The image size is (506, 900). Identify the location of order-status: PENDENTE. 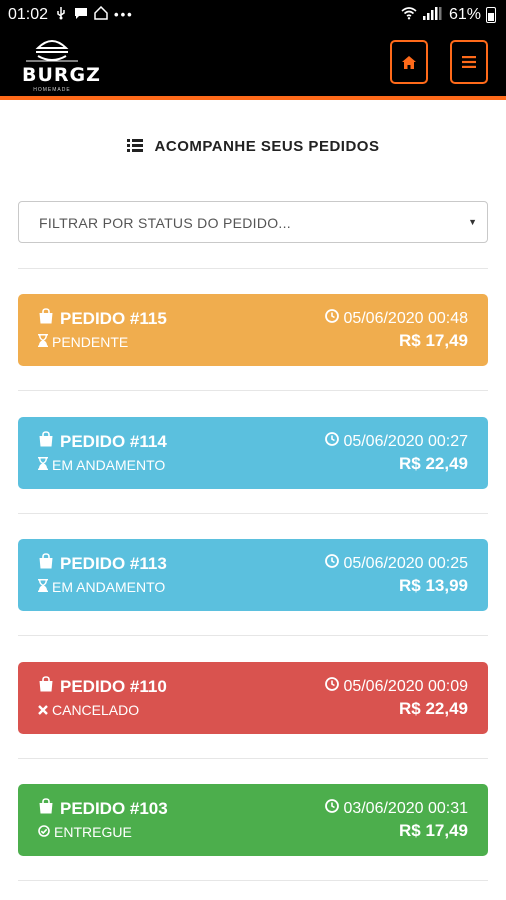
(83, 342).